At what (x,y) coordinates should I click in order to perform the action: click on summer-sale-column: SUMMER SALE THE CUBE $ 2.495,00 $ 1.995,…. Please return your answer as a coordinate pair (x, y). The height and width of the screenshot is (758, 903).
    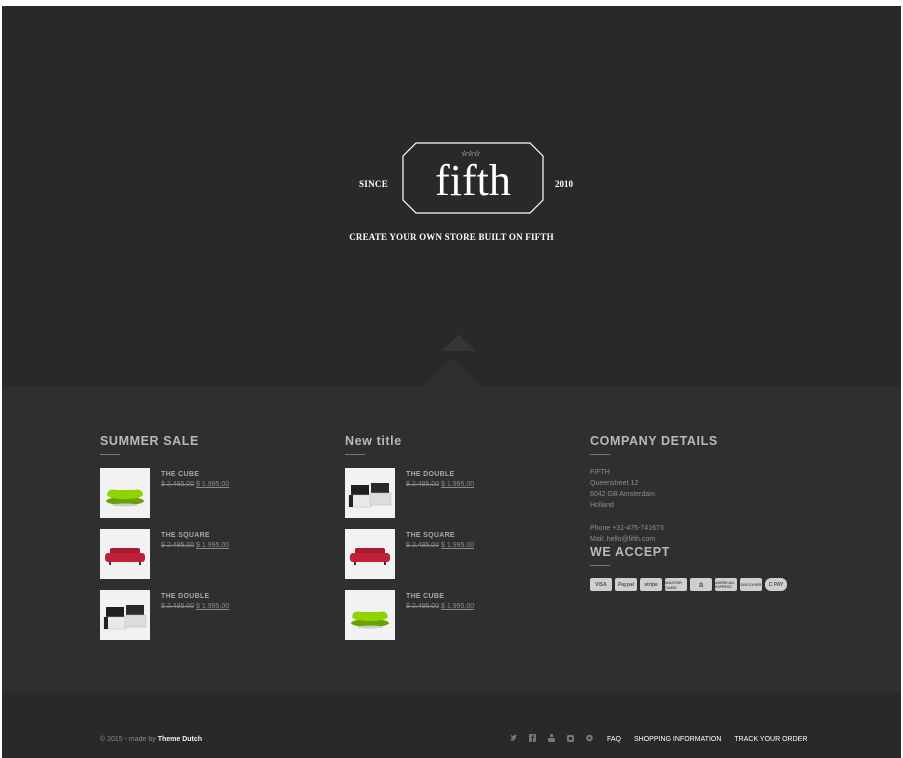
    Looking at the image, I should click on (164, 539).